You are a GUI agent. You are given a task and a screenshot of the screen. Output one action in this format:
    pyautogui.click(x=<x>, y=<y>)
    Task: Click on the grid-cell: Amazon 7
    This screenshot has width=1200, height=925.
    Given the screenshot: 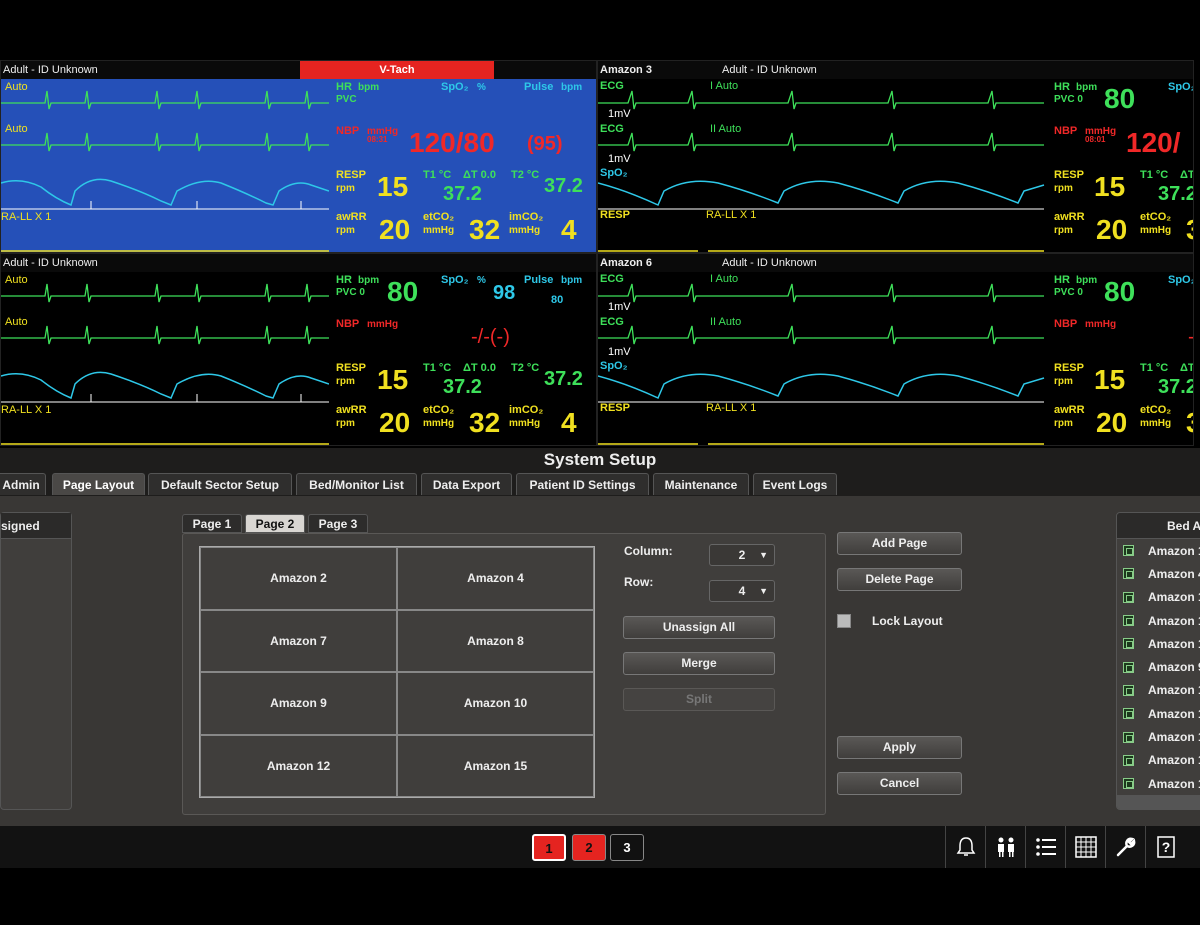 What is the action you would take?
    pyautogui.click(x=298, y=640)
    